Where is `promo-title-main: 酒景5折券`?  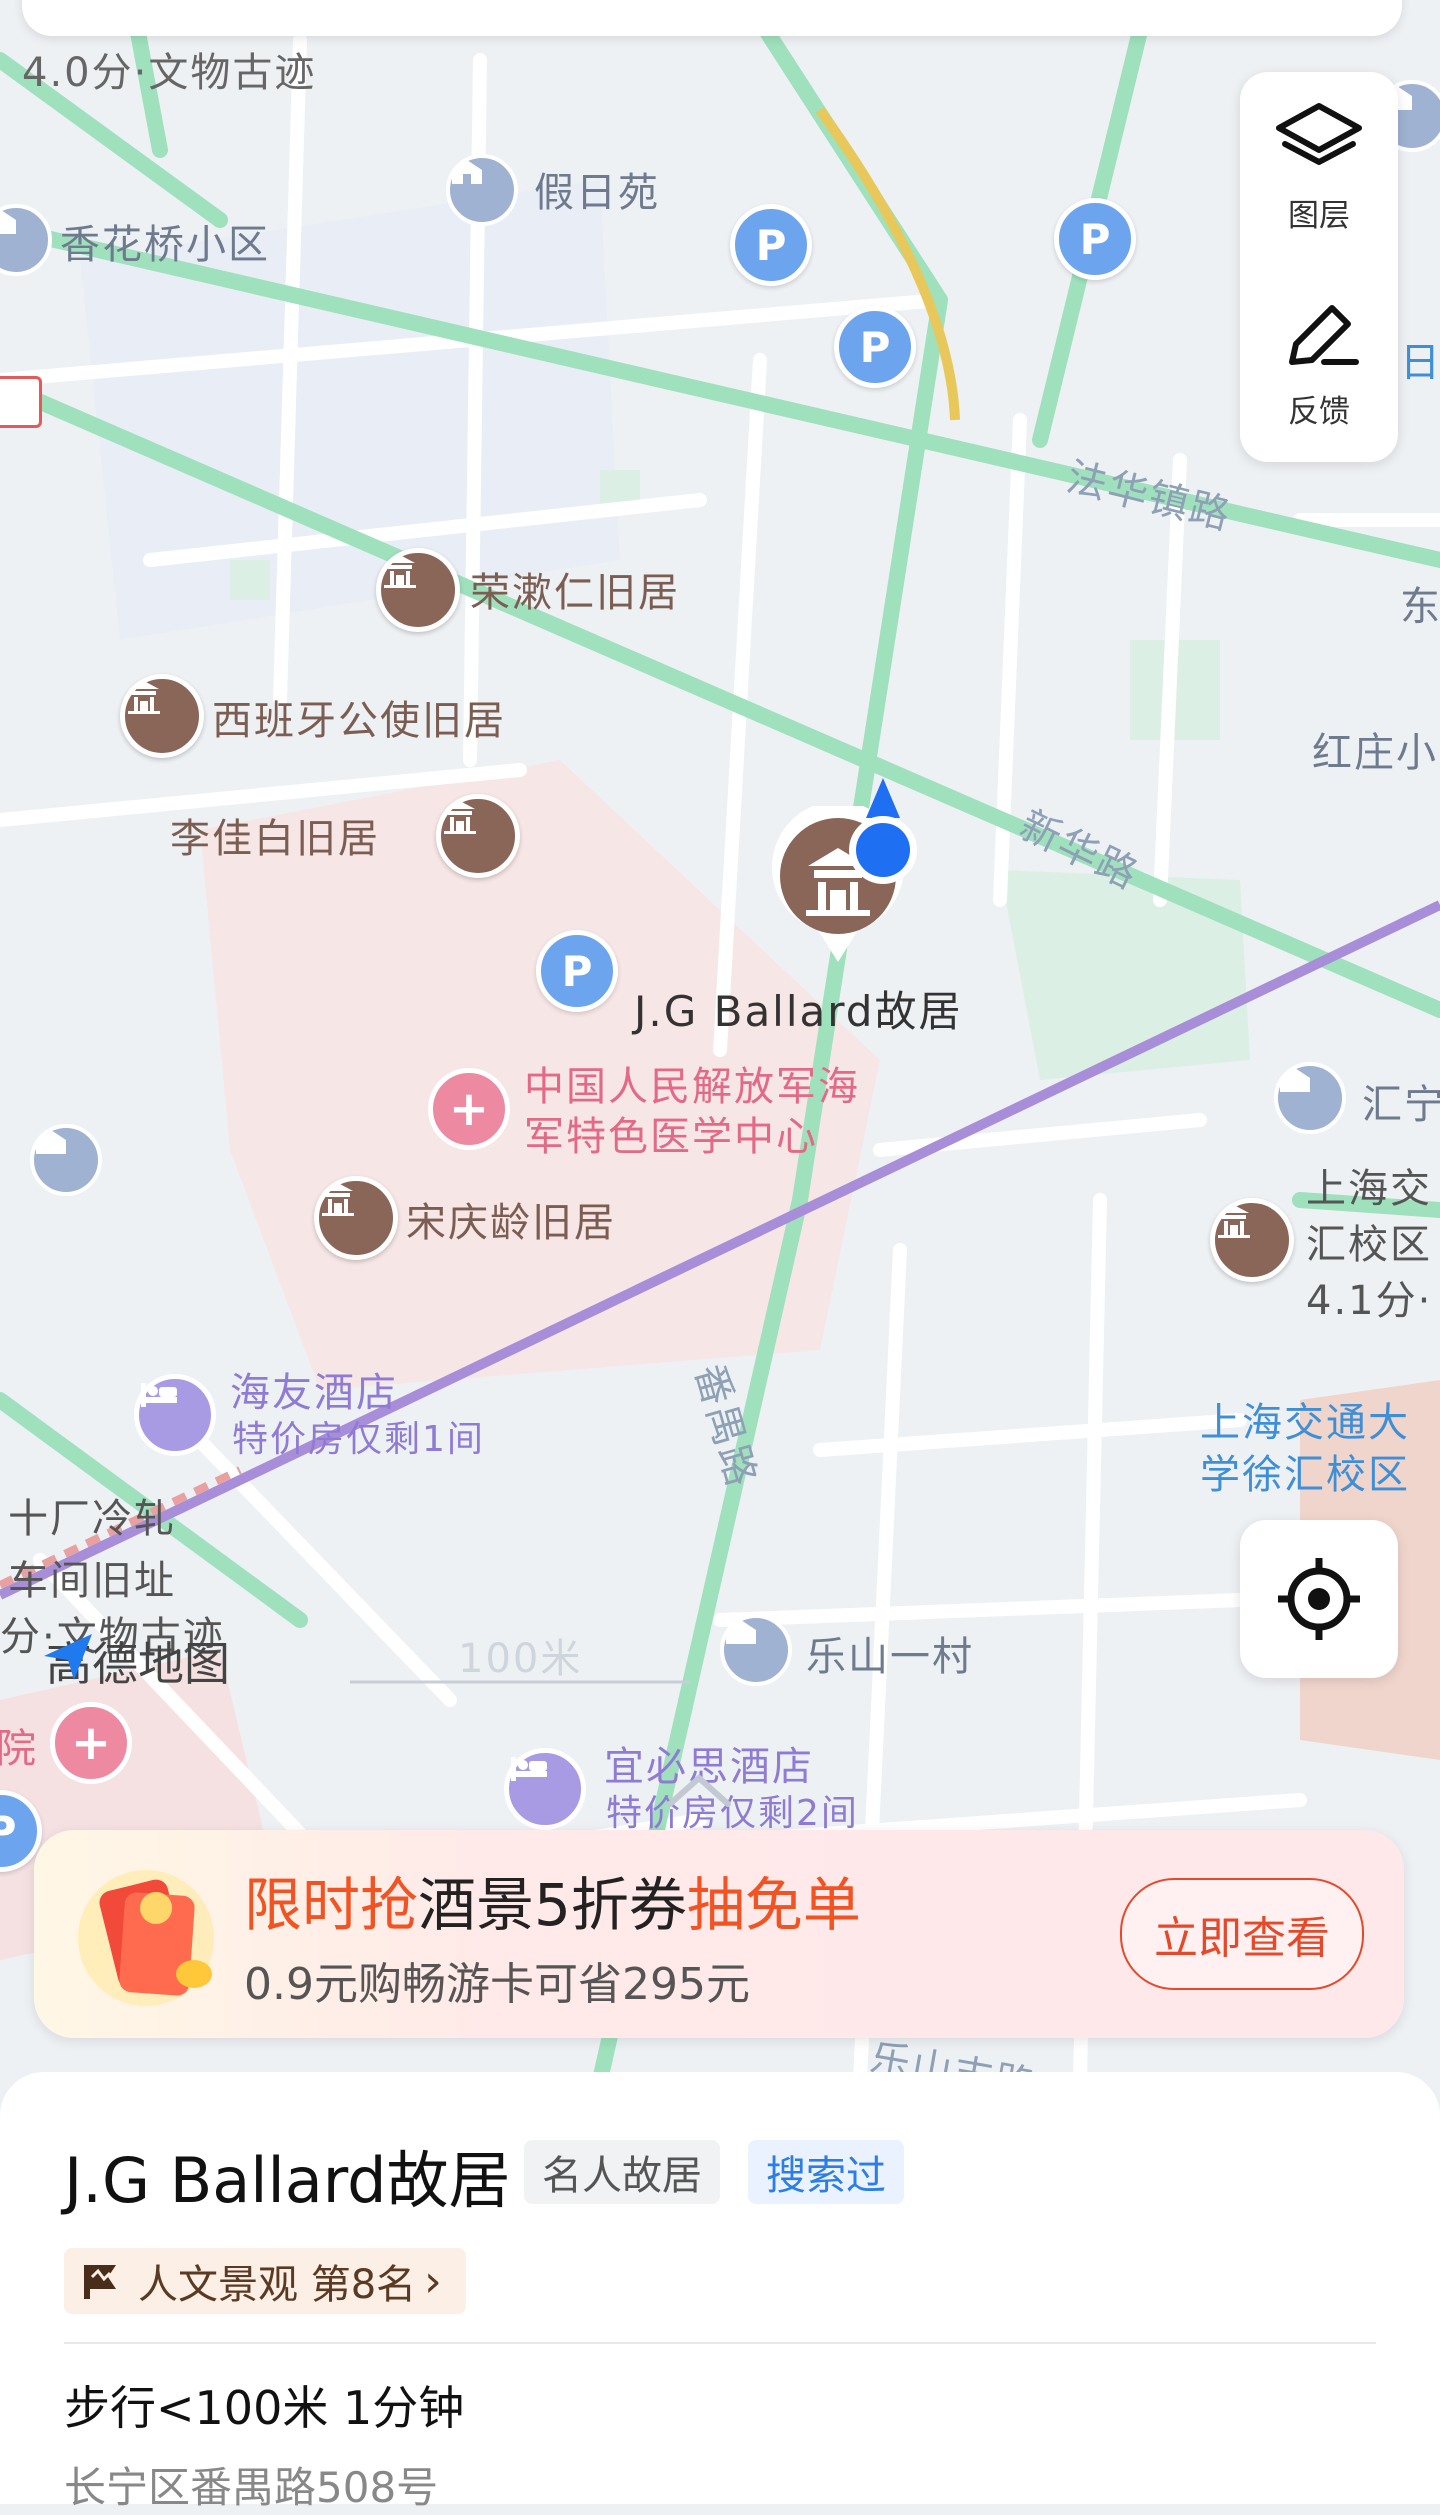
promo-title-main: 酒景5折券 is located at coordinates (552, 1905).